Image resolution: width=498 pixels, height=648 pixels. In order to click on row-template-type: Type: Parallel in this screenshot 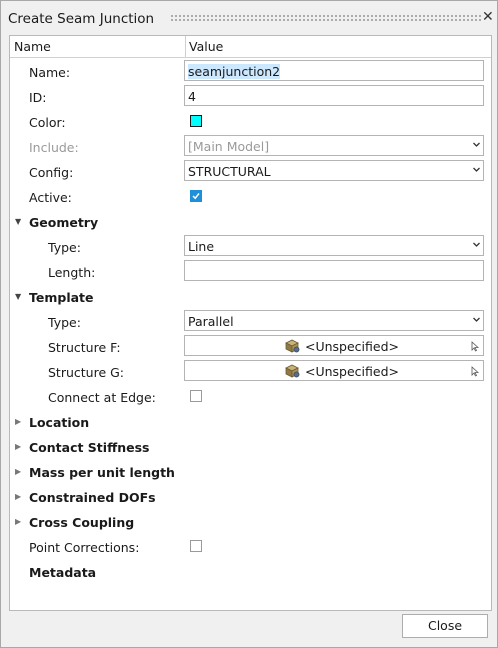, I will do `click(250, 321)`.